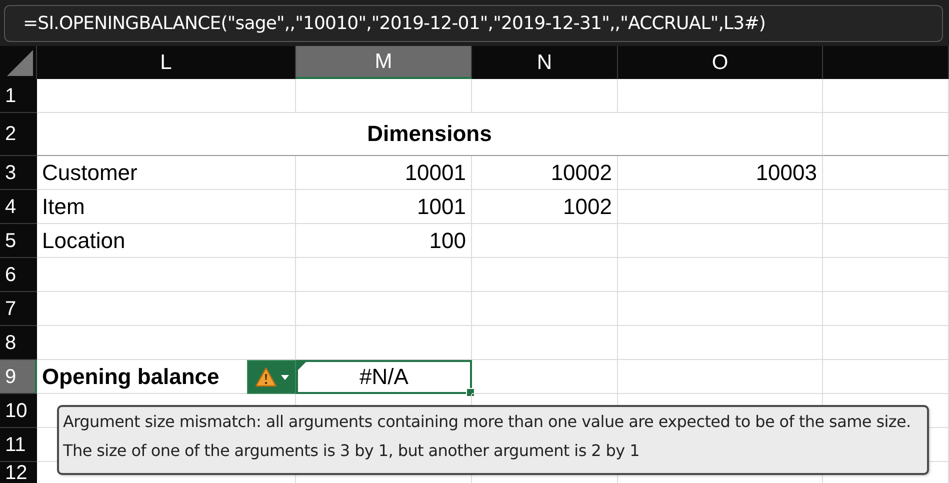  Describe the element at coordinates (545, 173) in the screenshot. I see `table-cell: 10002` at that location.